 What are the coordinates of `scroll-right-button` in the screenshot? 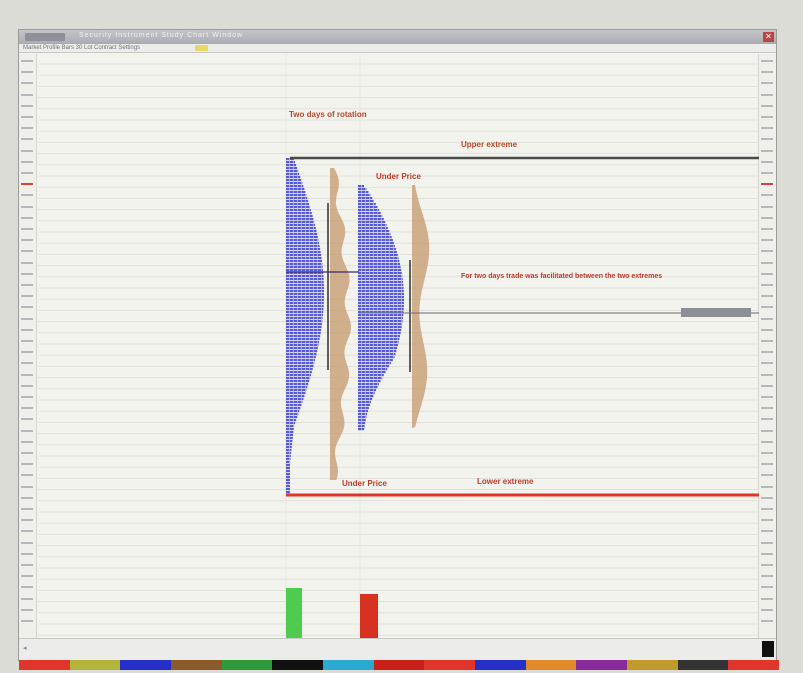 It's located at (768, 649).